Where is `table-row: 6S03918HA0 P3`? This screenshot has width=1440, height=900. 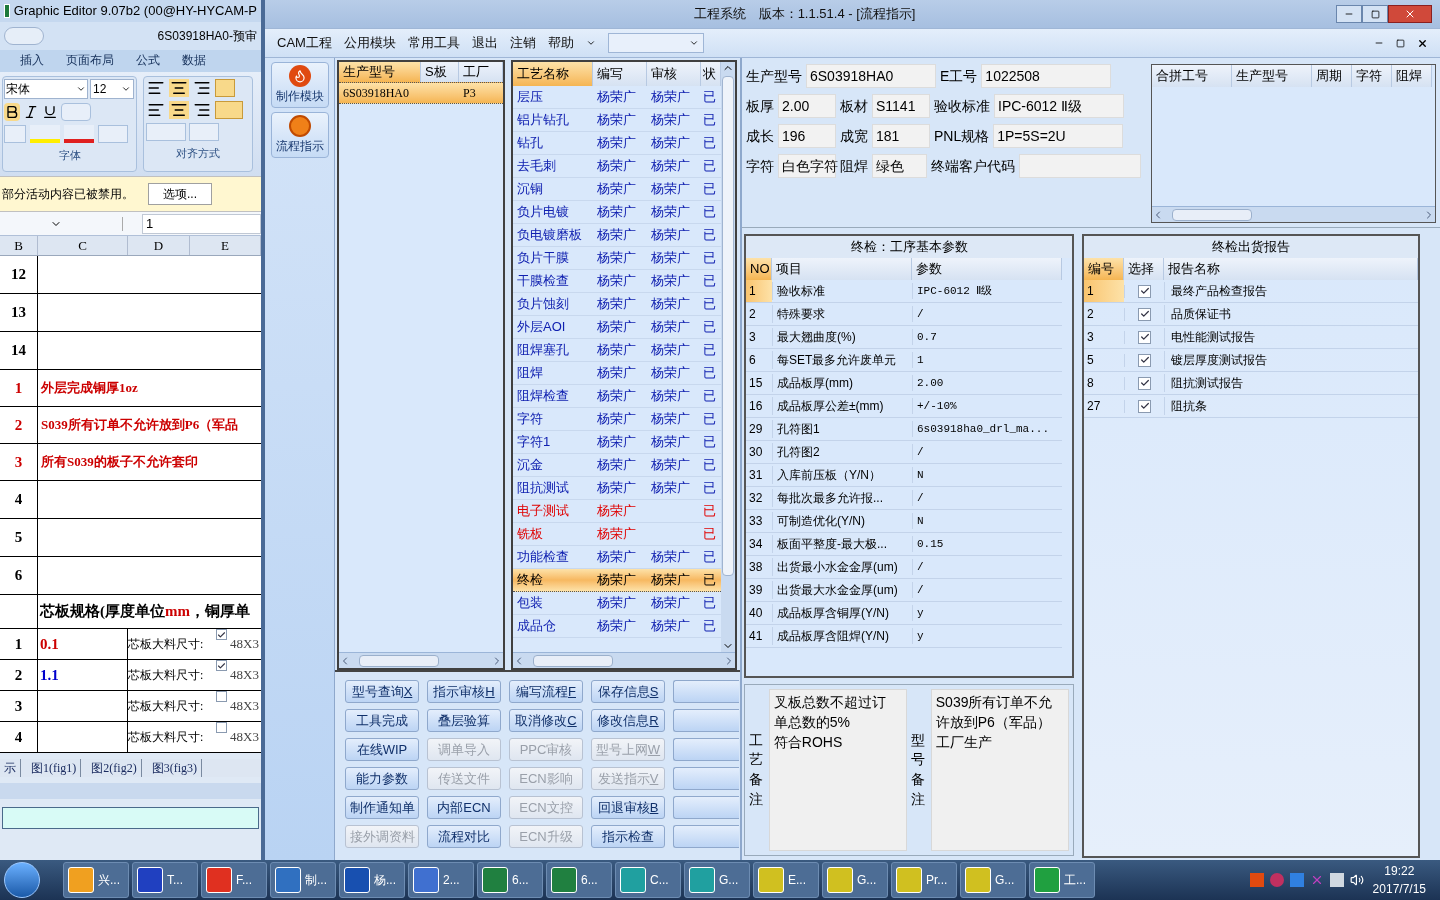
table-row: 6S03918HA0 P3 is located at coordinates (421, 93).